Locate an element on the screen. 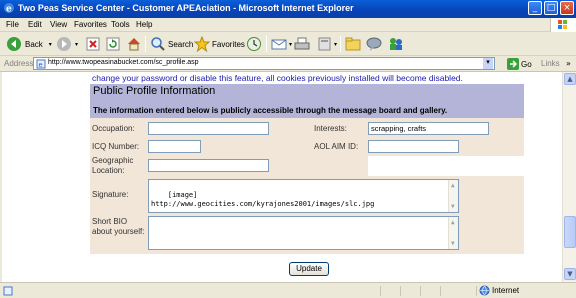 Image resolution: width=576 pixels, height=298 pixels. spacer-cell is located at coordinates (303, 166).